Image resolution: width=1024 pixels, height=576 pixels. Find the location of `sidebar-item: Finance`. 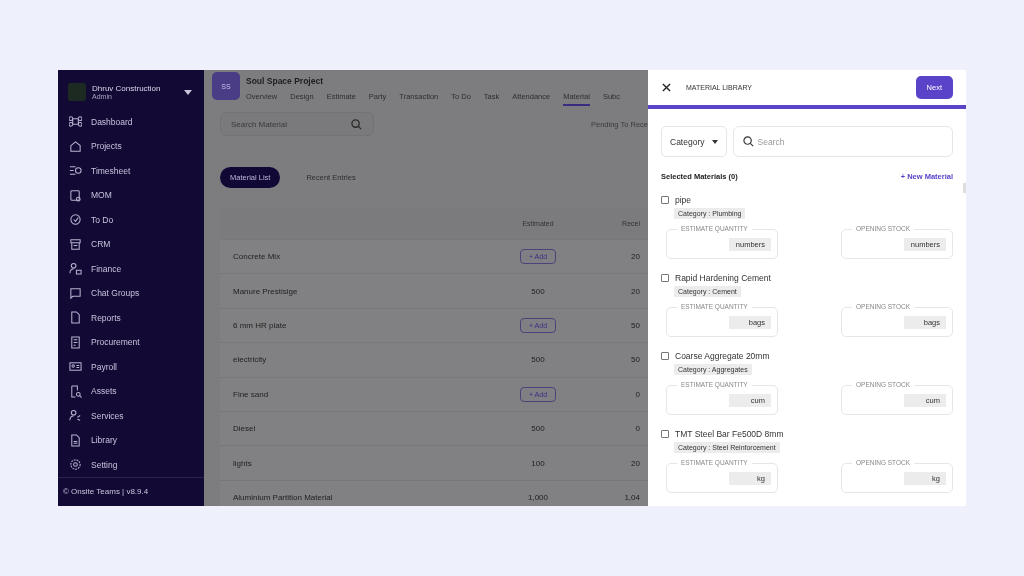

sidebar-item: Finance is located at coordinates (131, 268).